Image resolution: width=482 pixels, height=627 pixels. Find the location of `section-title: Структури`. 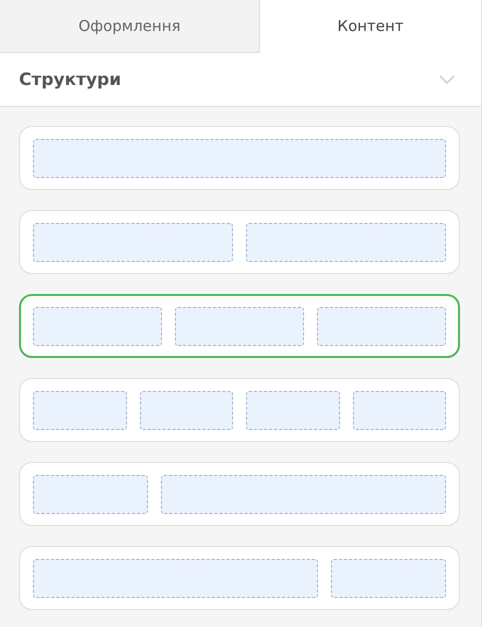

section-title: Структури is located at coordinates (70, 80).